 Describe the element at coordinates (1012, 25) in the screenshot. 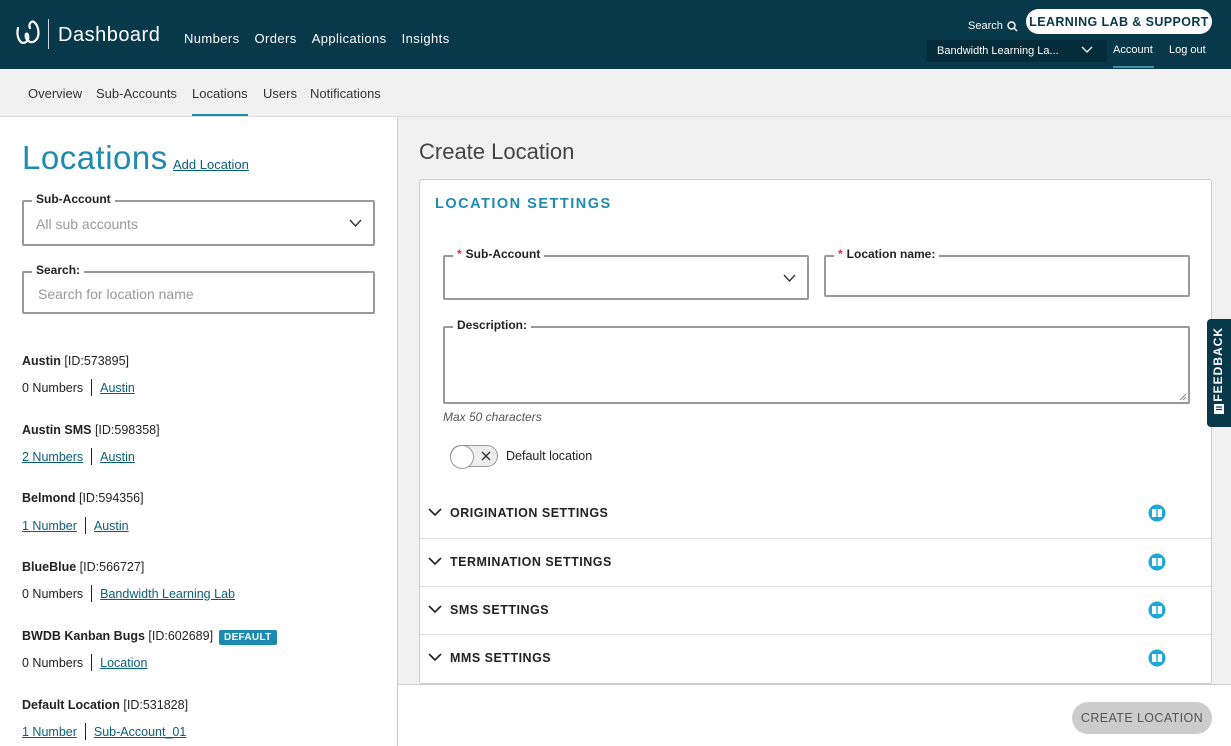

I see `search-icon` at that location.